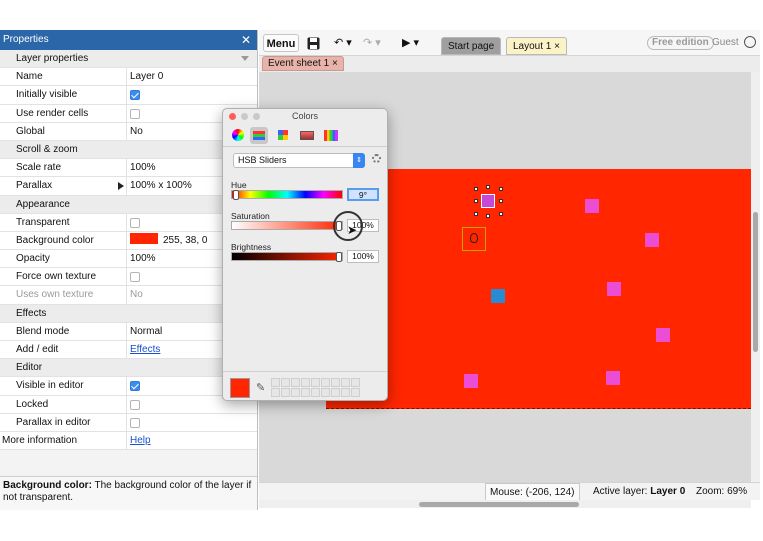 Image resolution: width=763 pixels, height=541 pixels. Describe the element at coordinates (287, 257) in the screenshot. I see `brightness-slider` at that location.